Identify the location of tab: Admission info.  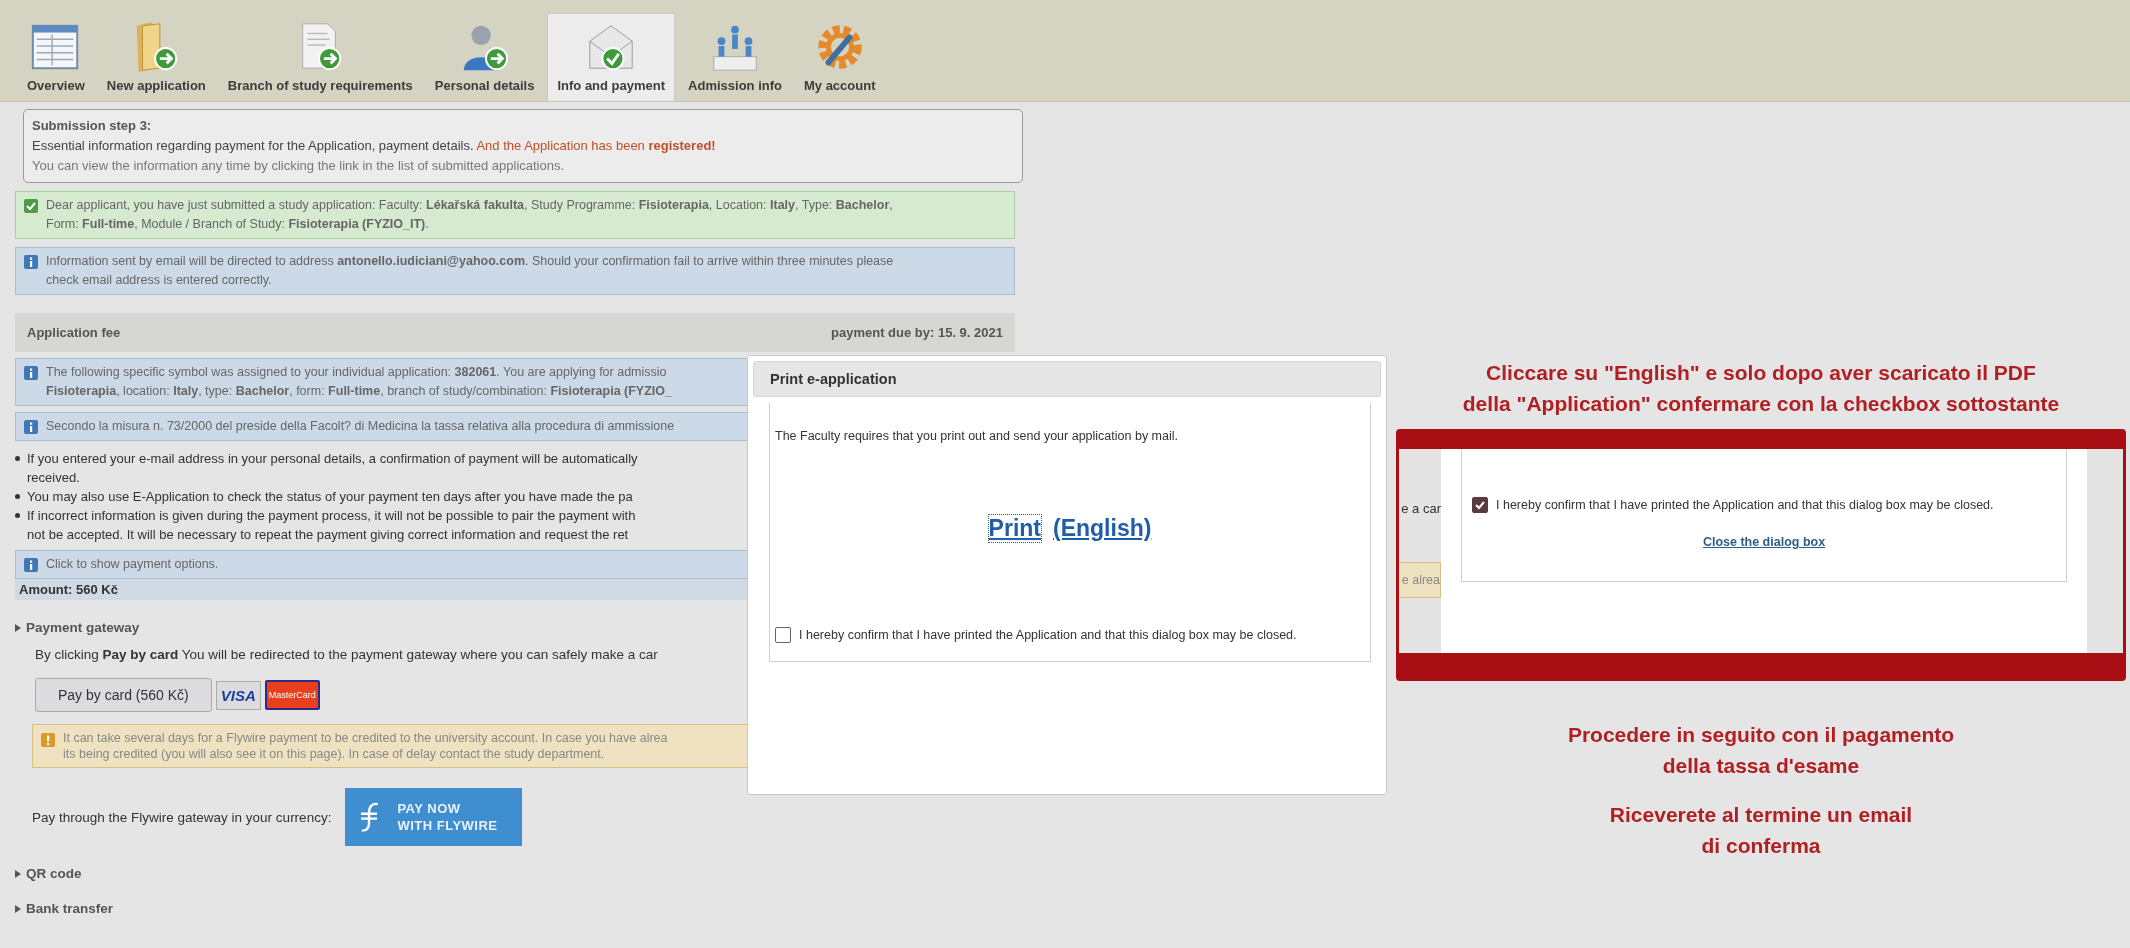
(735, 57).